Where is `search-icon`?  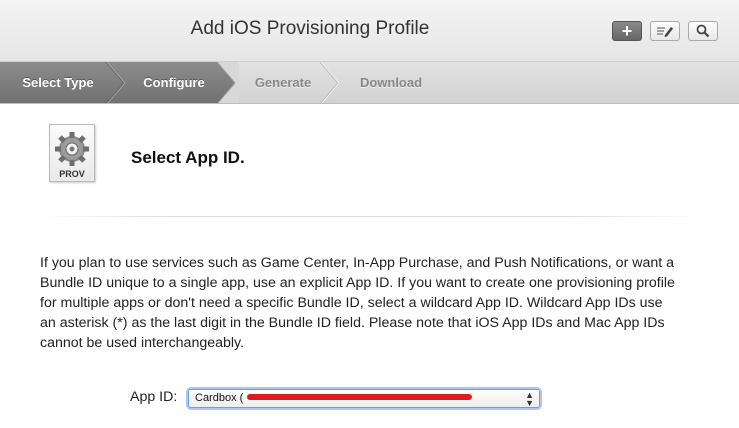 search-icon is located at coordinates (703, 31).